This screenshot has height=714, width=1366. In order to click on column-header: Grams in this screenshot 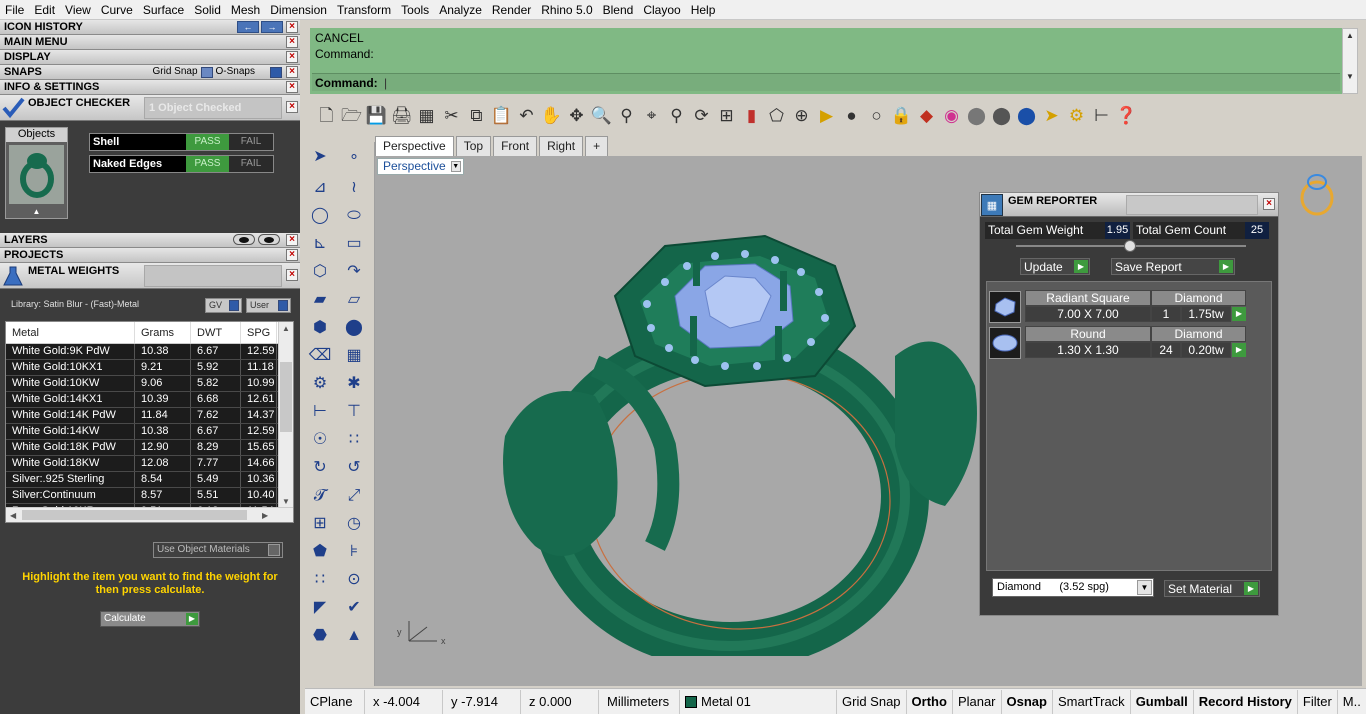, I will do `click(163, 332)`.